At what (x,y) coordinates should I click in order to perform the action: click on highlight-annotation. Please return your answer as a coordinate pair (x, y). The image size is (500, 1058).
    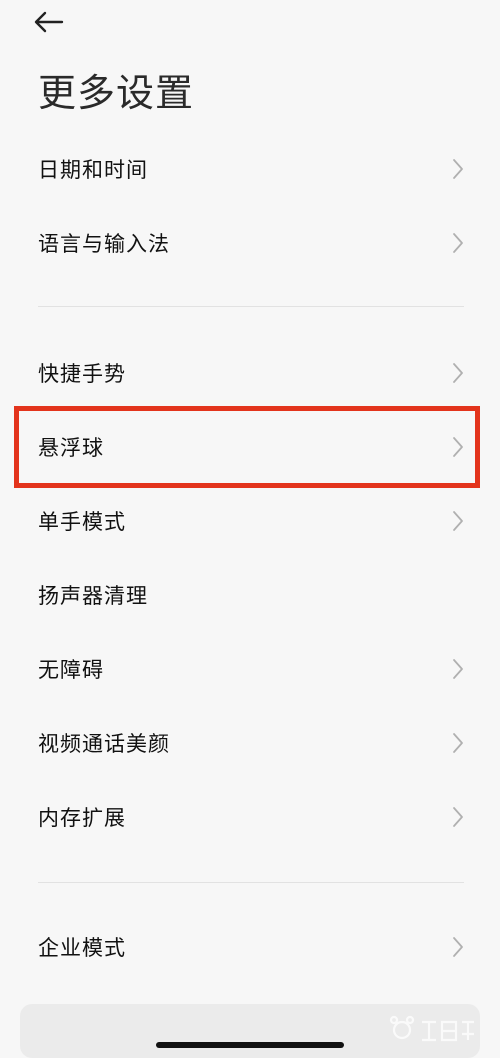
    Looking at the image, I should click on (247, 447).